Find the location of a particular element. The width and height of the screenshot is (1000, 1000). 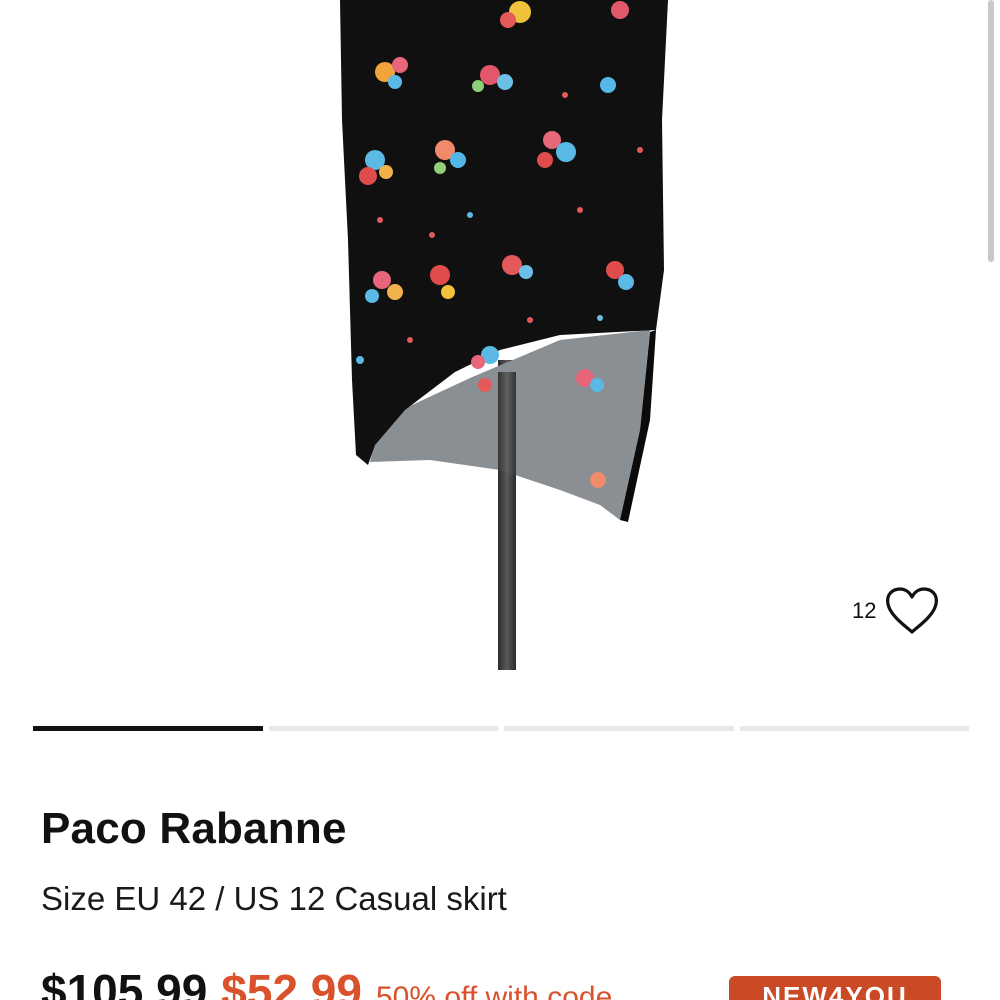

product-description: Size EU 42 / US 12 Casual skirt is located at coordinates (274, 898).